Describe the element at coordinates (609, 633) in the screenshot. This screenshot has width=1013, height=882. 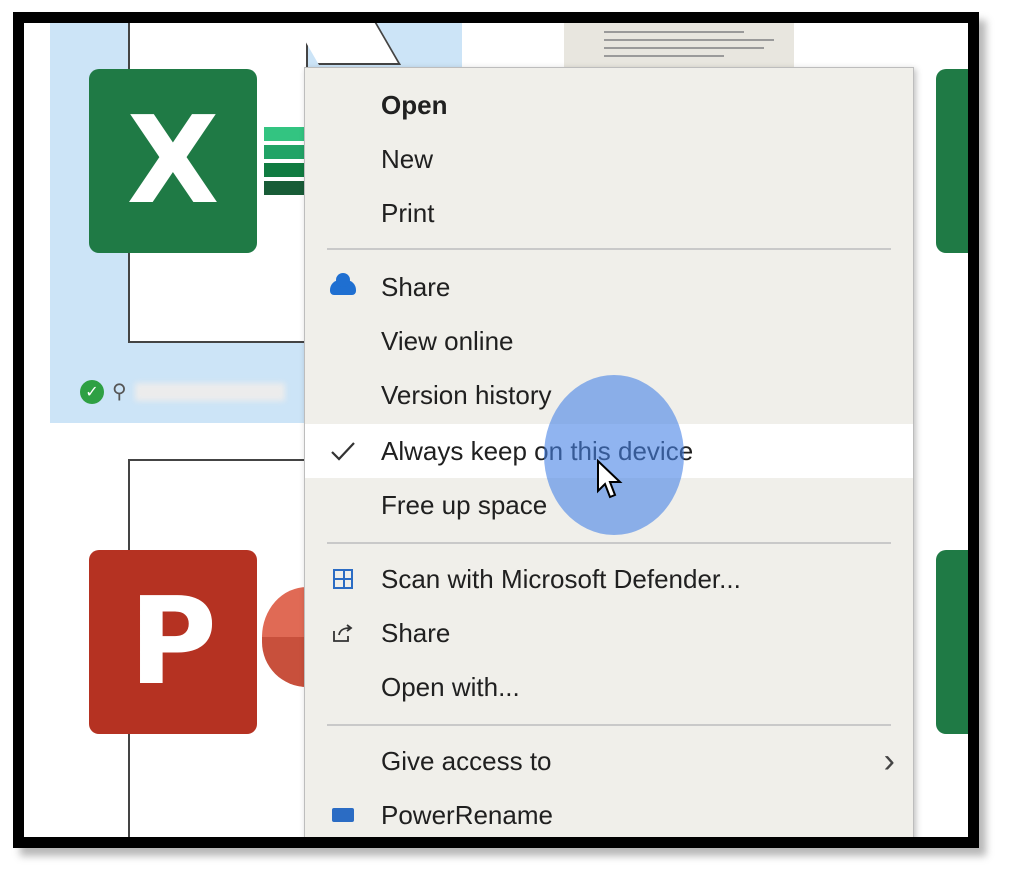
I see `menu-item-share: Share` at that location.